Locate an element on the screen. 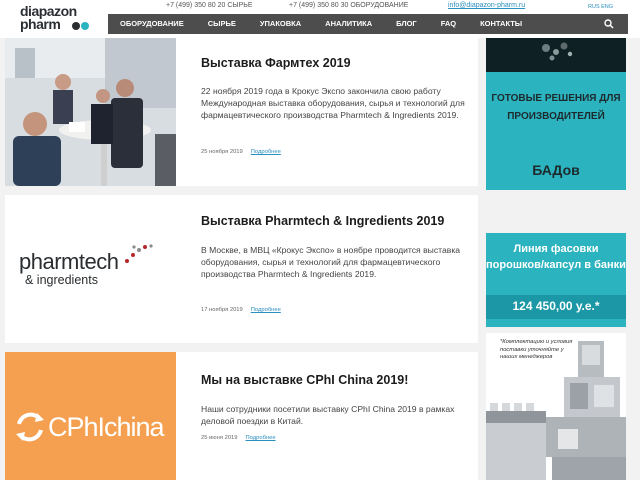  pharmtech-dots-icon is located at coordinates (139, 253).